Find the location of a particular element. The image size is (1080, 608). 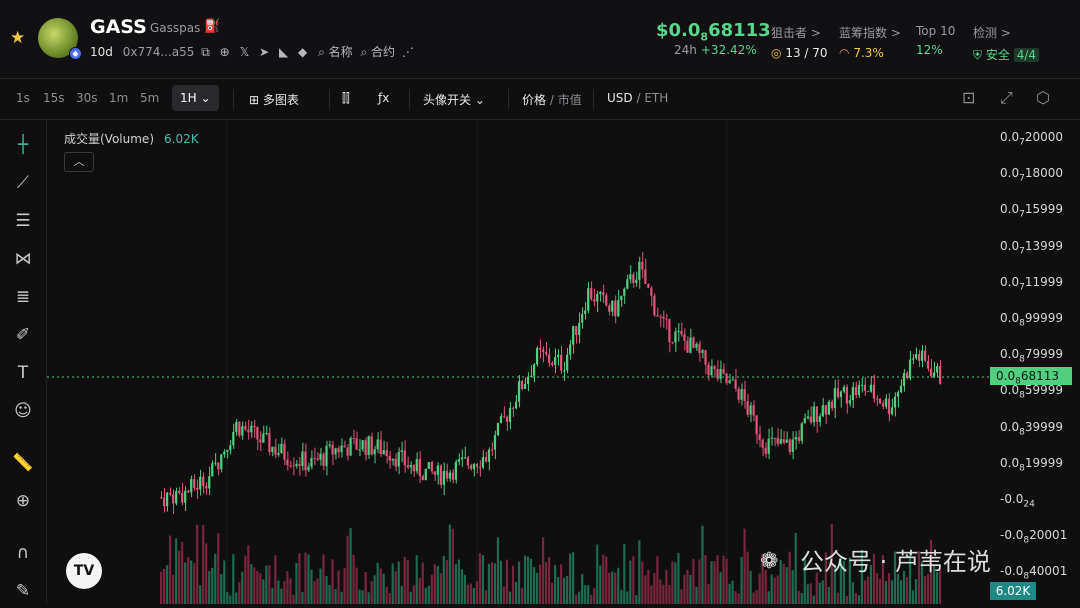

settings-icon: ⬡ is located at coordinates (1043, 97).